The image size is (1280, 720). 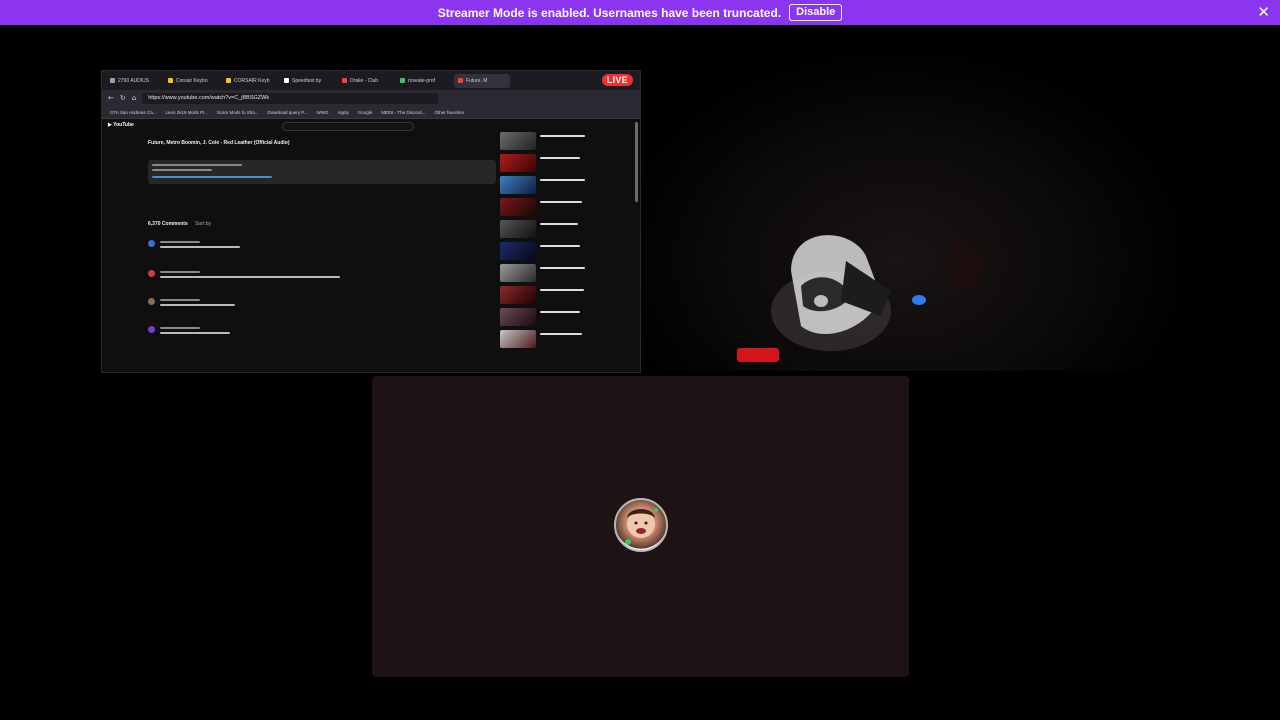 I want to click on browser-tab: Drake - Club, so click(x=366, y=81).